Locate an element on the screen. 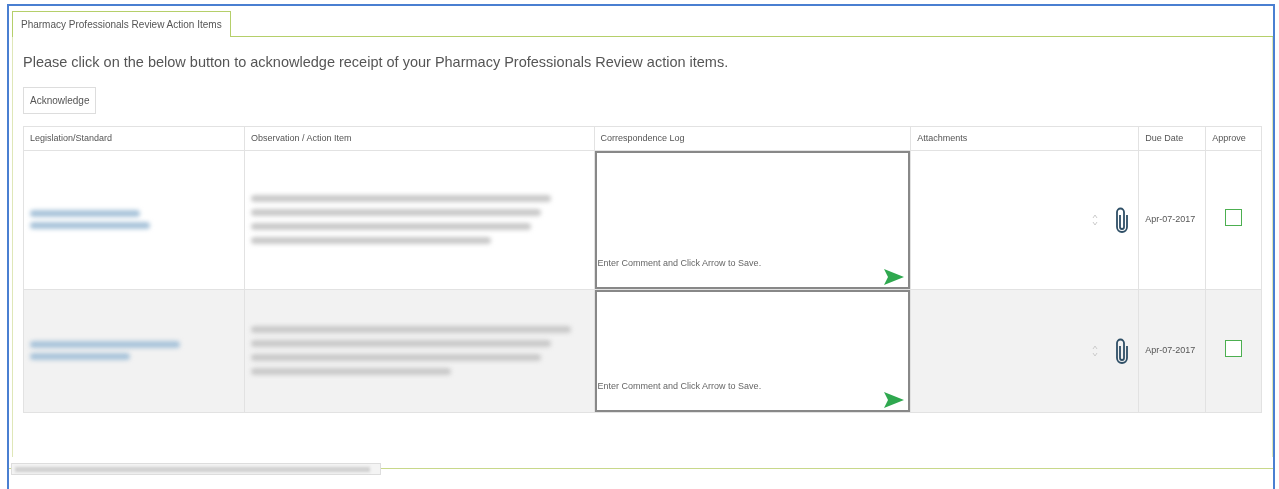 The image size is (1279, 489). column-header: Due Date is located at coordinates (1172, 138).